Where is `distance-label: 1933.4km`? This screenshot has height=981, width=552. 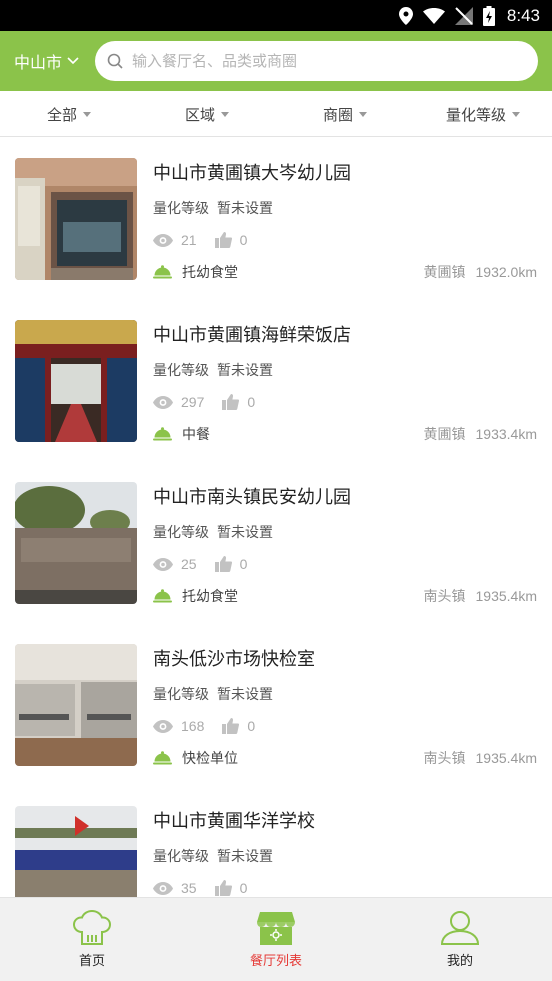 distance-label: 1933.4km is located at coordinates (506, 434).